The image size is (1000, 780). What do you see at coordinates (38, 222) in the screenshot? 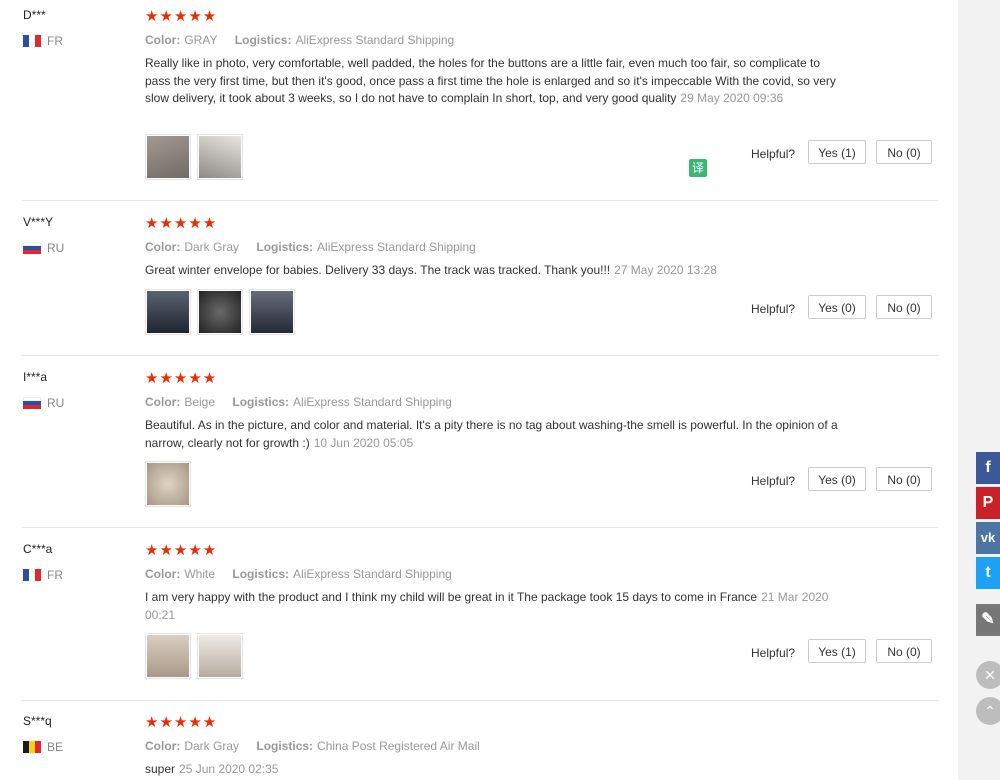
I see `reviewer-name: V***Y` at bounding box center [38, 222].